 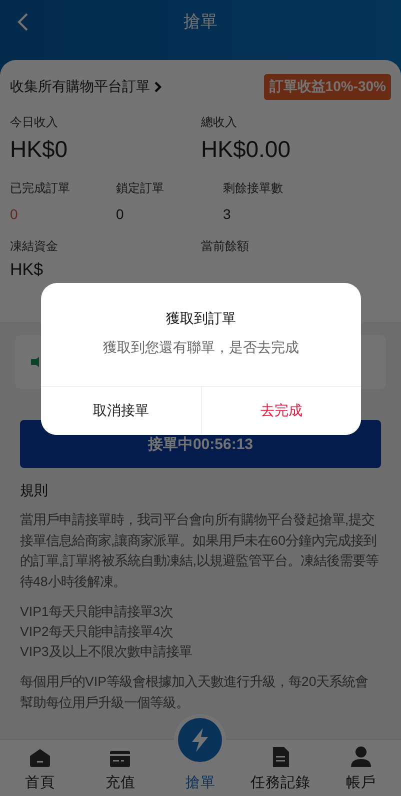 What do you see at coordinates (201, 22) in the screenshot?
I see `page-title: 搶單` at bounding box center [201, 22].